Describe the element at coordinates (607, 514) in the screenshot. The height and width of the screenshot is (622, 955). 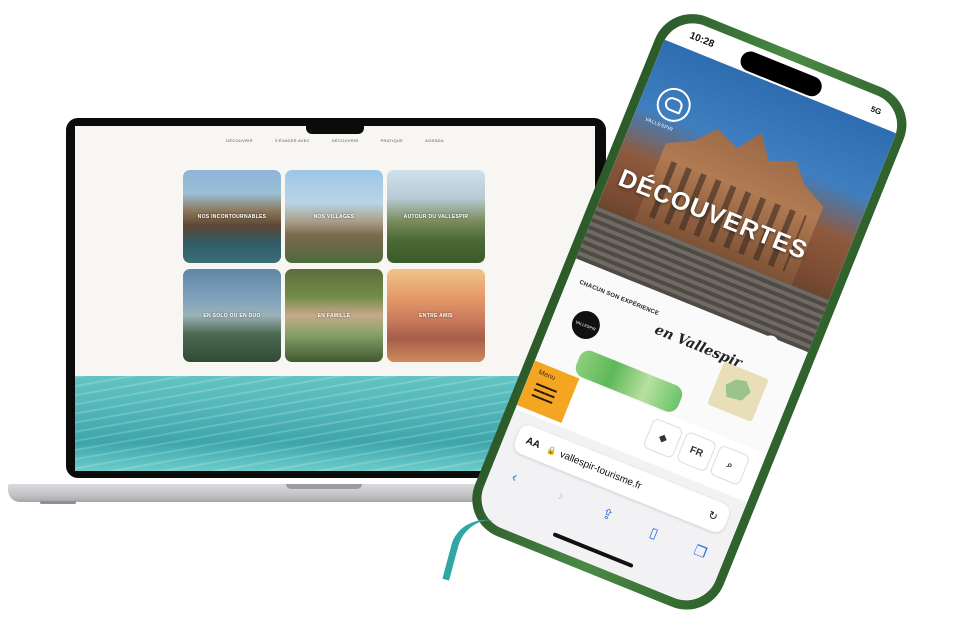
I see `share-icon: ⇪` at that location.